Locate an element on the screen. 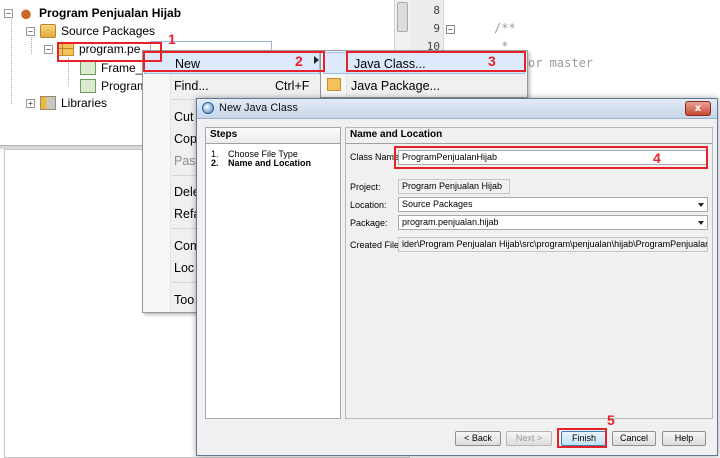 Image resolution: width=720 pixels, height=458 pixels. code-comment: or master is located at coordinates (561, 63).